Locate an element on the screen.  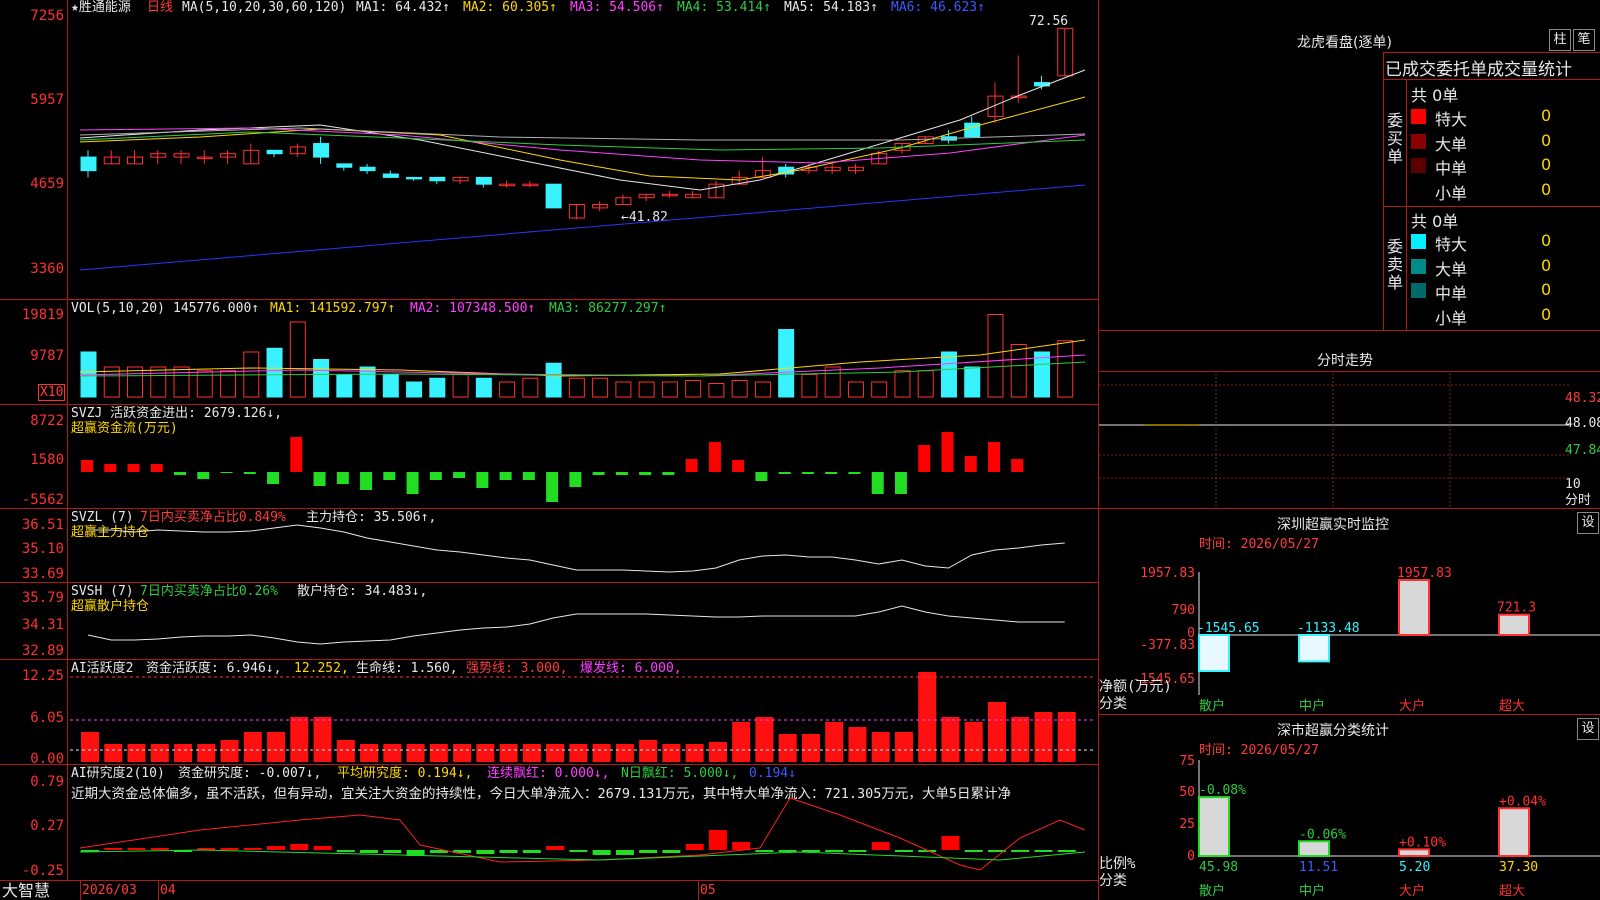
buy-row-label: 特大 is located at coordinates (1451, 119).